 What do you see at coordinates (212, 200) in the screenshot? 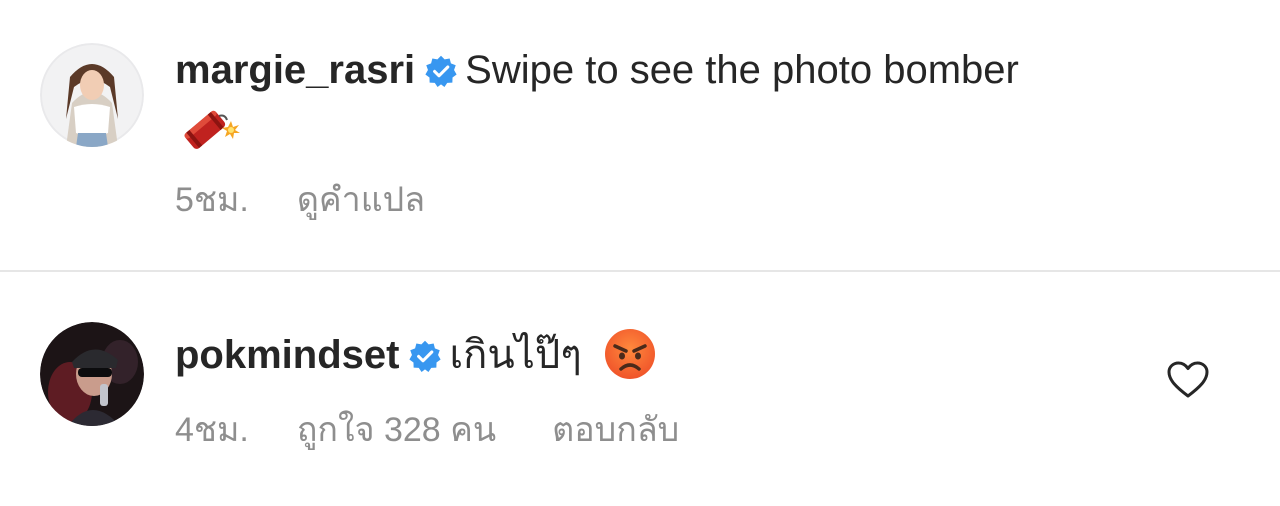
I see `comment-time: 5ชม.` at bounding box center [212, 200].